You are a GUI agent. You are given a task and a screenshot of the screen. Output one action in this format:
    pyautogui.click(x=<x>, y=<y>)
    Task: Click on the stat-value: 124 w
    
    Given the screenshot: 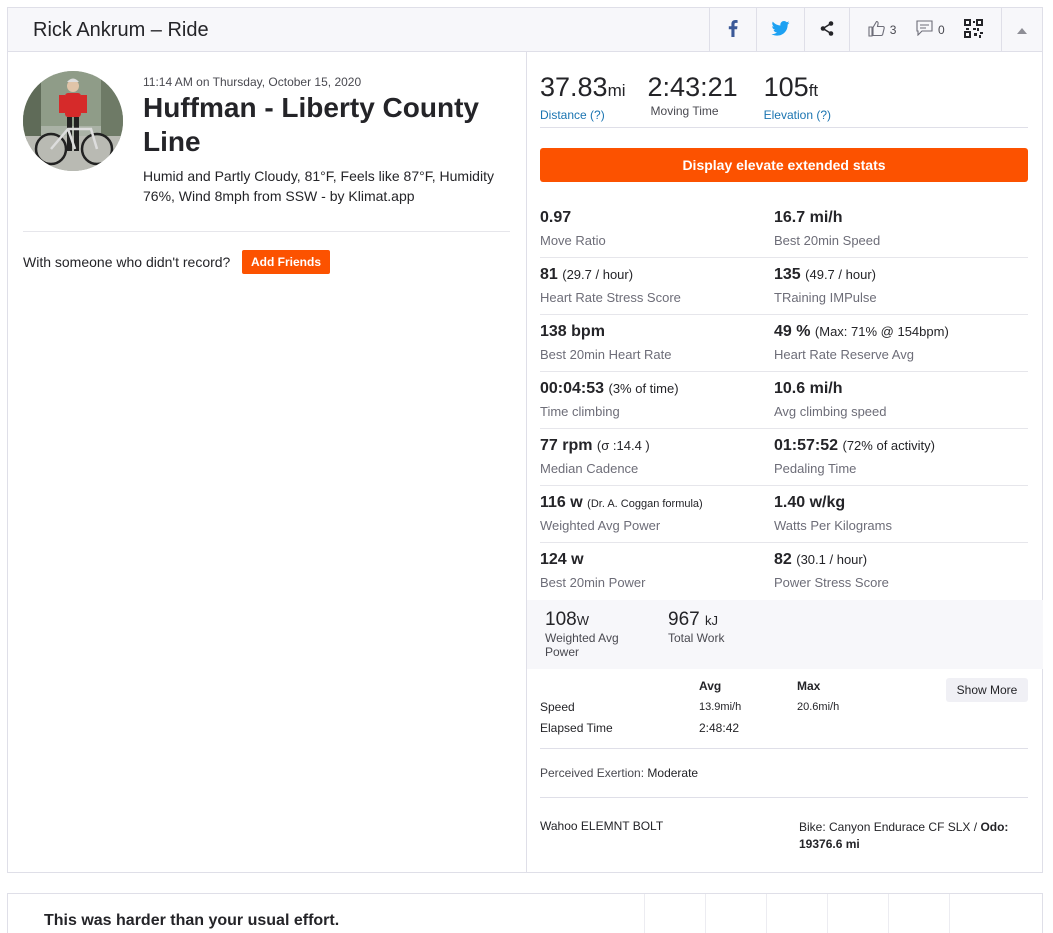 What is the action you would take?
    pyautogui.click(x=657, y=560)
    